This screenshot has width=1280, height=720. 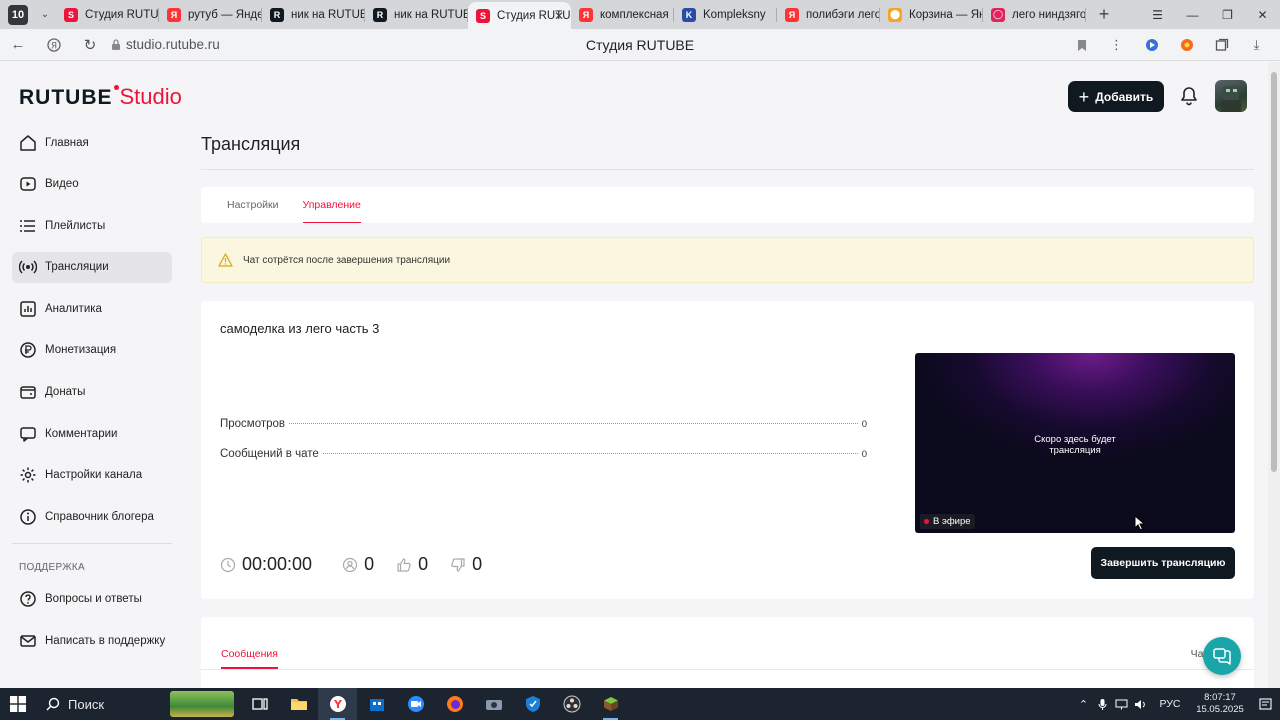 I want to click on rutube-studio-logo: RUTUBE Studio, so click(x=100, y=97).